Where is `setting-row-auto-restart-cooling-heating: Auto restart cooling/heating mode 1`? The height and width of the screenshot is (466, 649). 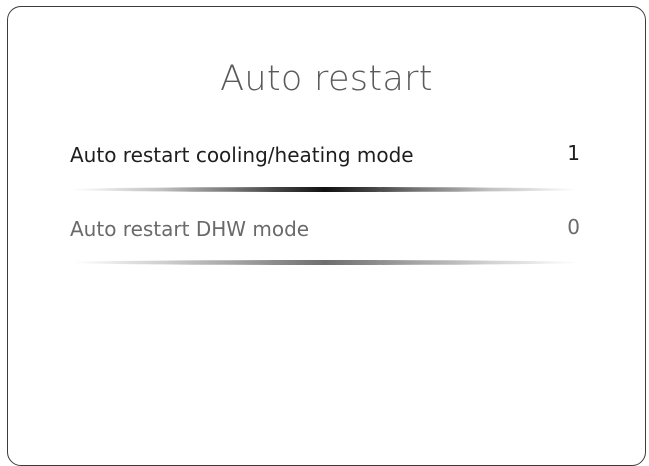
setting-row-auto-restart-cooling-heating: Auto restart cooling/heating mode 1 is located at coordinates (325, 166).